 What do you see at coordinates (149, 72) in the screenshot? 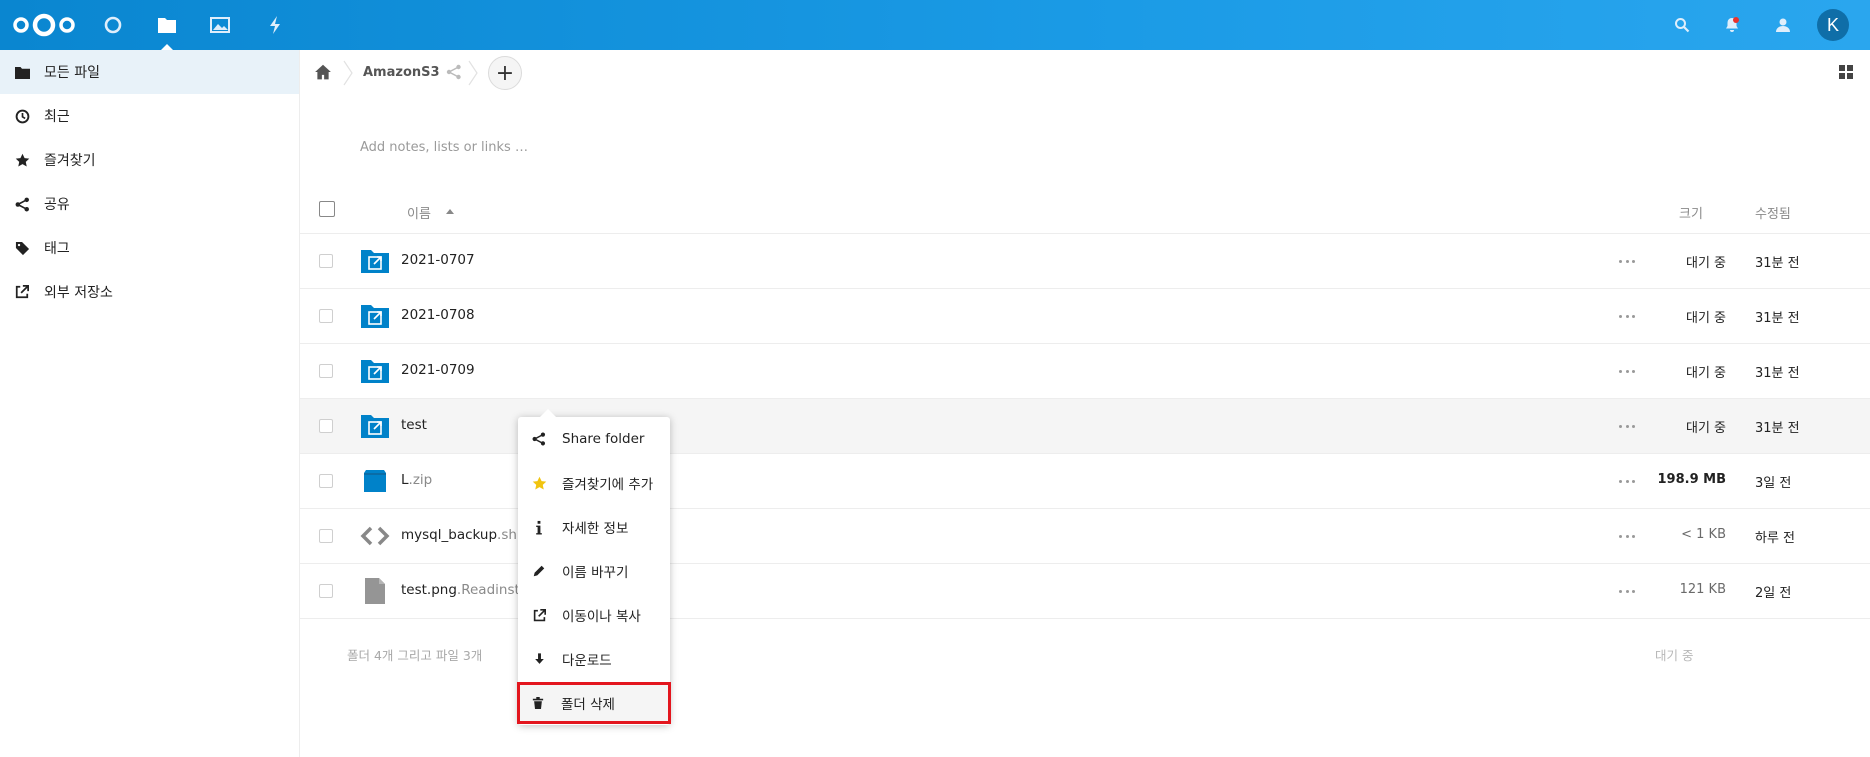
I see `sidebar-item-all-files: 모든 파일` at bounding box center [149, 72].